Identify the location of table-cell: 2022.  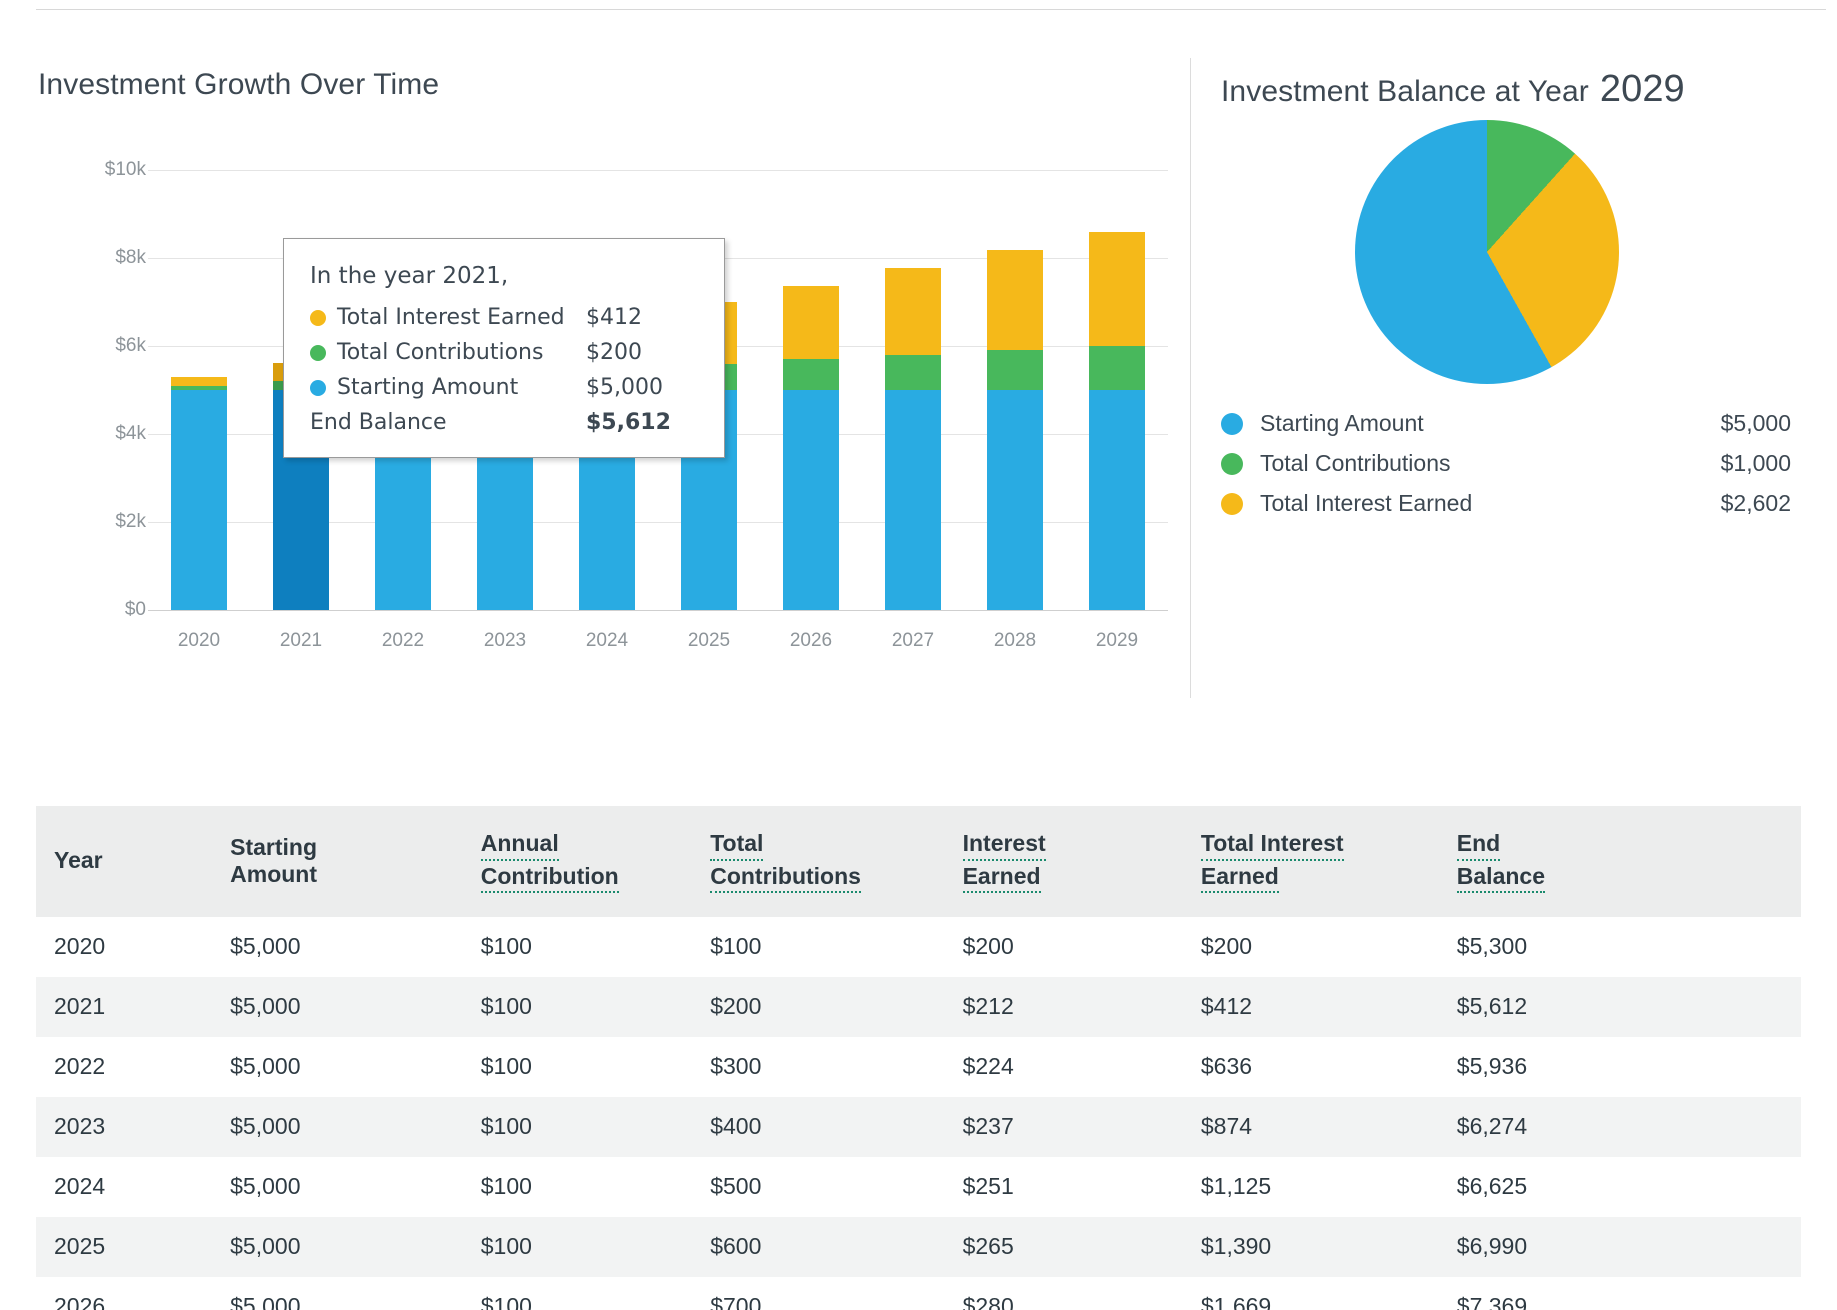
(80, 1066).